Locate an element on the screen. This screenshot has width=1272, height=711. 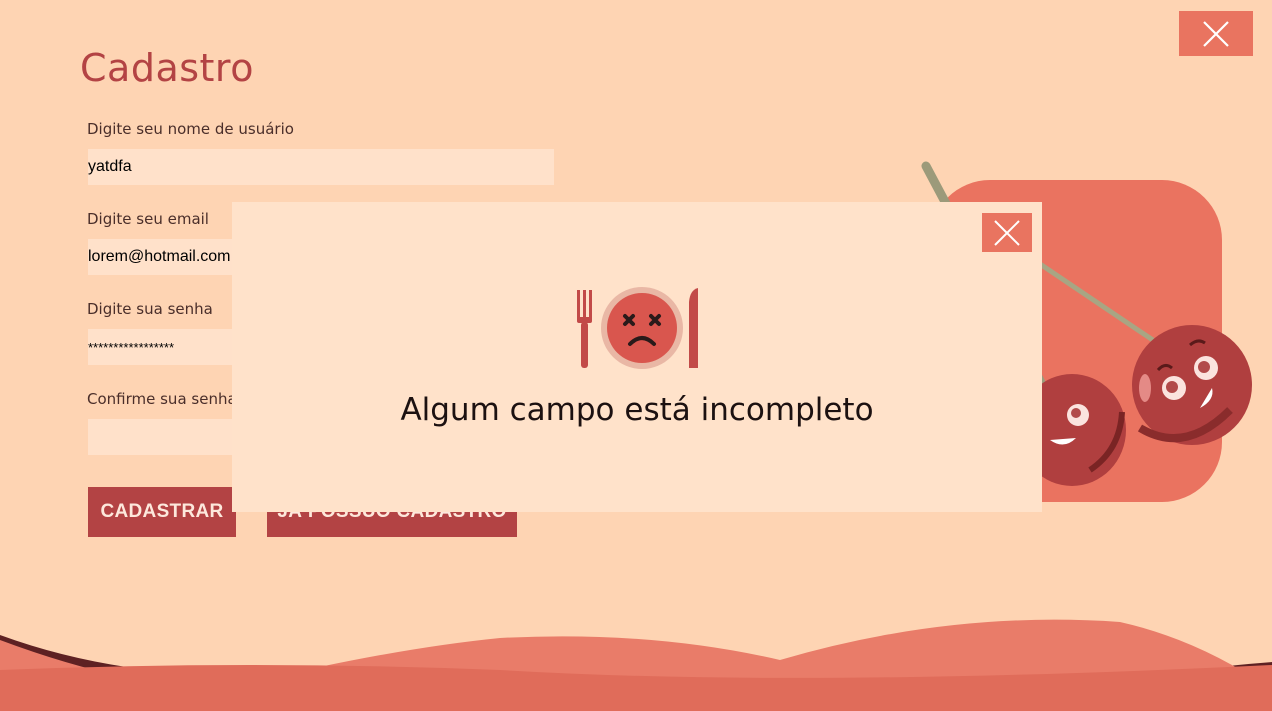
email-label: Digite seu email is located at coordinates (148, 219).